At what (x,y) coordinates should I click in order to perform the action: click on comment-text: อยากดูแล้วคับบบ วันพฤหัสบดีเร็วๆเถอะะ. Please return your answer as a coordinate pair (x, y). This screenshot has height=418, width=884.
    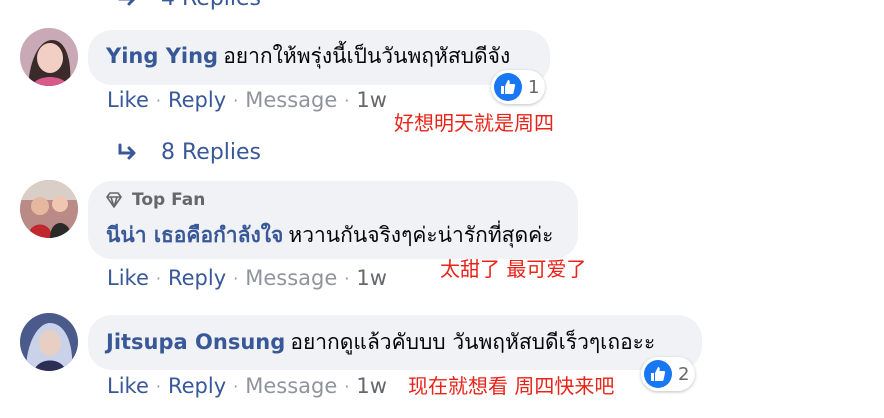
    Looking at the image, I should click on (473, 342).